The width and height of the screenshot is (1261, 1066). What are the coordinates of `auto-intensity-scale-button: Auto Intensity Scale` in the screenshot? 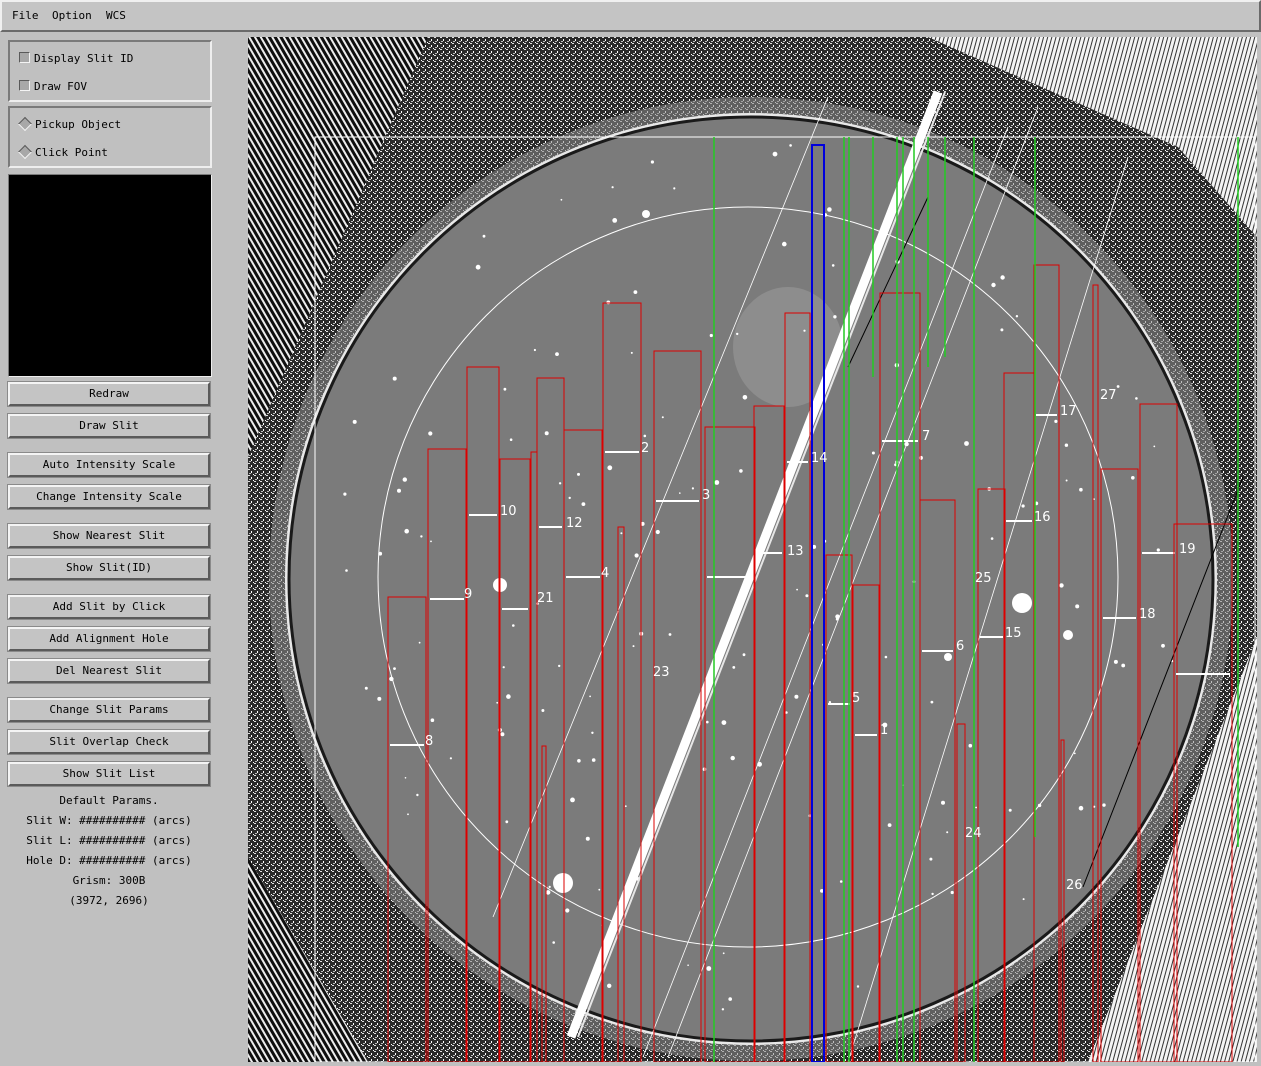 It's located at (109, 465).